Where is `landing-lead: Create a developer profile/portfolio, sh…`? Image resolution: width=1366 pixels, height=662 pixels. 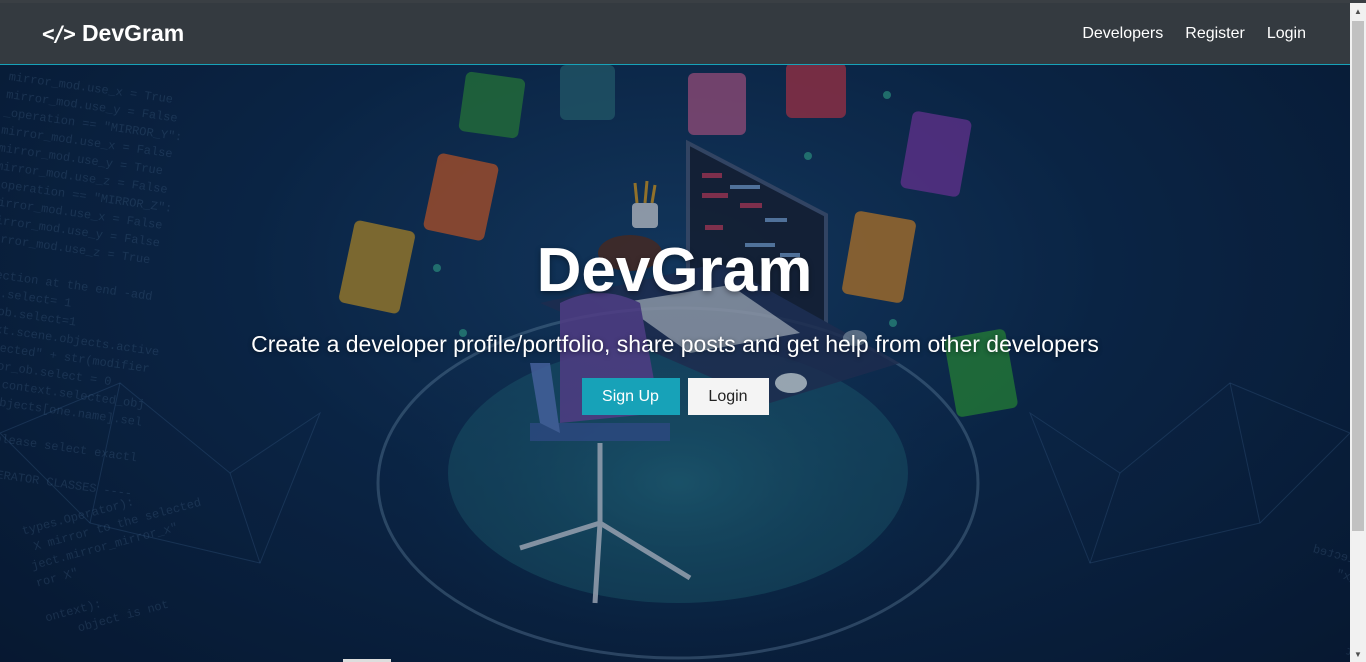
landing-lead: Create a developer profile/portfolio, sh… is located at coordinates (675, 344).